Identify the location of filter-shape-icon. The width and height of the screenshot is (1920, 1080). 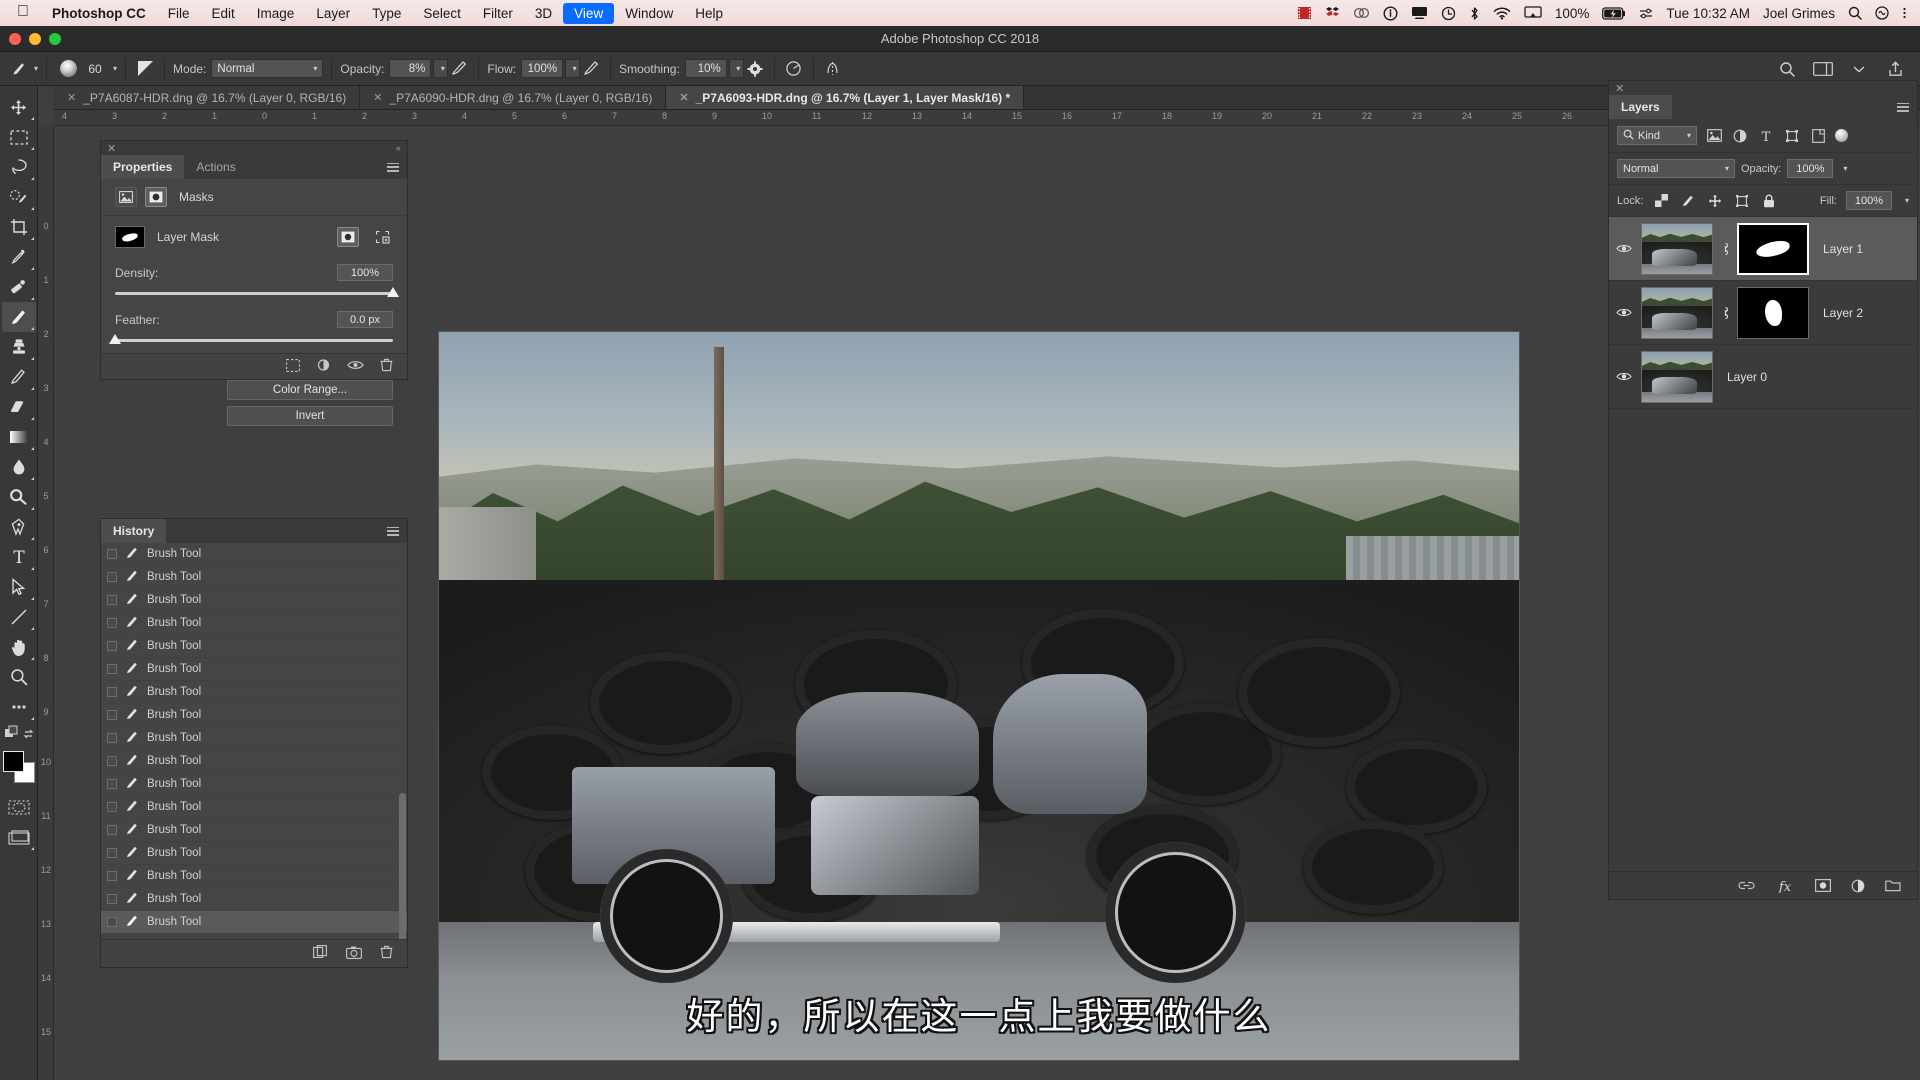
(1792, 136).